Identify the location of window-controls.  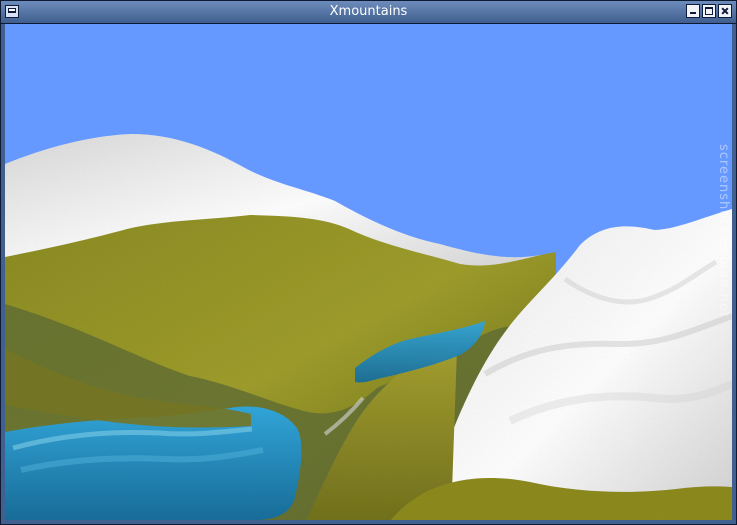
(709, 11).